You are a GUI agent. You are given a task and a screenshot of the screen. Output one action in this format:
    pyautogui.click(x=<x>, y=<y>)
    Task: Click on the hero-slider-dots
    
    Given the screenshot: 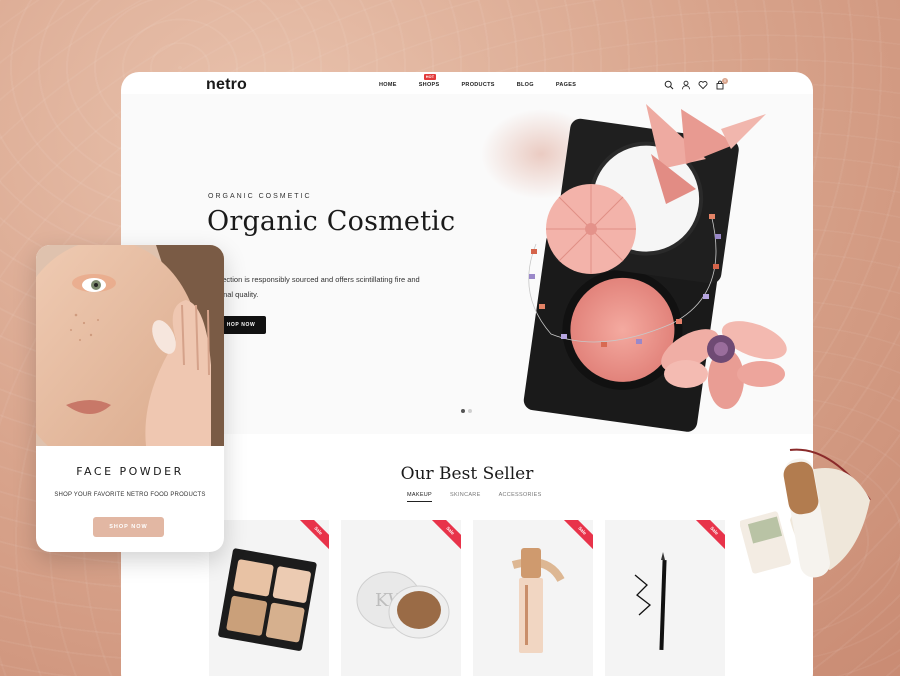 What is the action you would take?
    pyautogui.click(x=466, y=411)
    